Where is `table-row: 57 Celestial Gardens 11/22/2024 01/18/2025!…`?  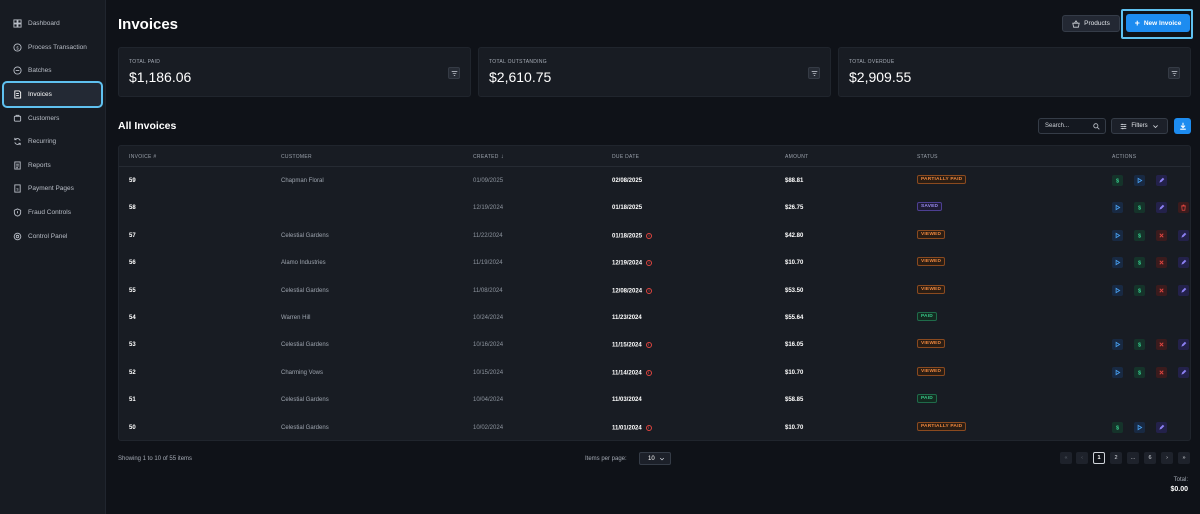 table-row: 57 Celestial Gardens 11/22/2024 01/18/2025!… is located at coordinates (654, 235).